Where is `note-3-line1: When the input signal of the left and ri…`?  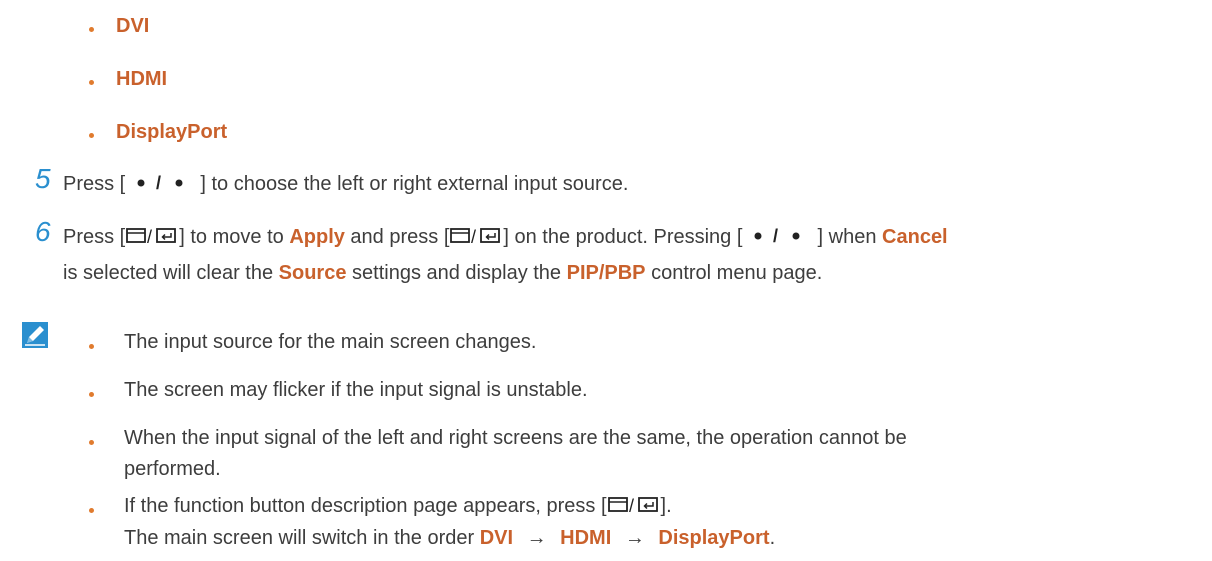
note-3-line1: When the input signal of the left and ri… is located at coordinates (515, 438).